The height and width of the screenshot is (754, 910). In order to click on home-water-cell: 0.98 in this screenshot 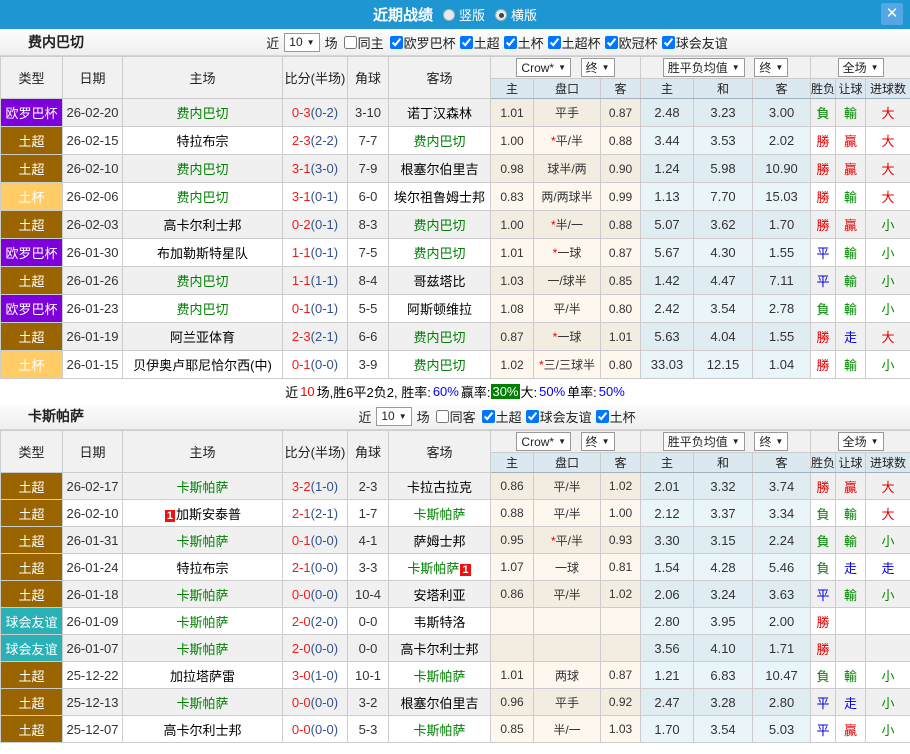, I will do `click(512, 168)`.